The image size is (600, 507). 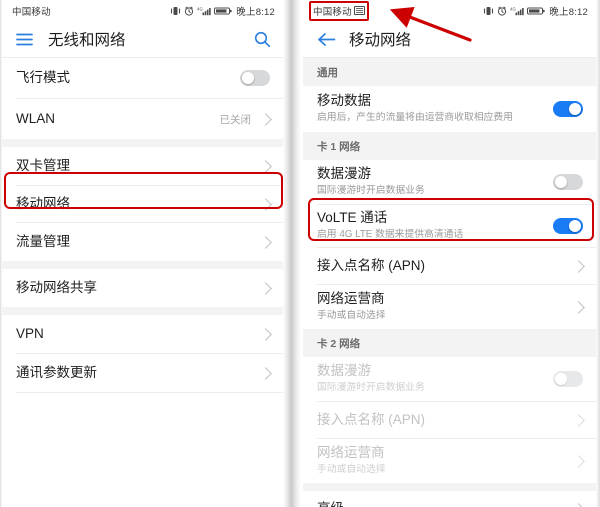 I want to click on list-item-sublabel: 手动或自动选择, so click(x=351, y=470).